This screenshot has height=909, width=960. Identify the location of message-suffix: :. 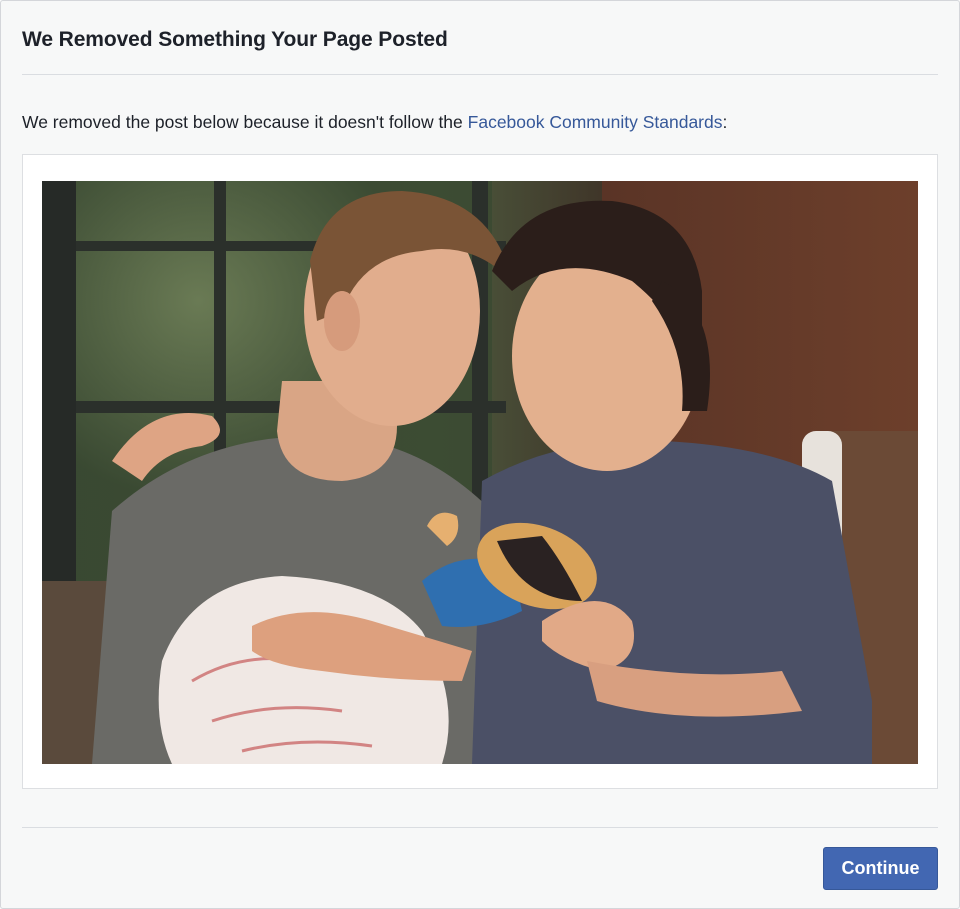
(725, 122).